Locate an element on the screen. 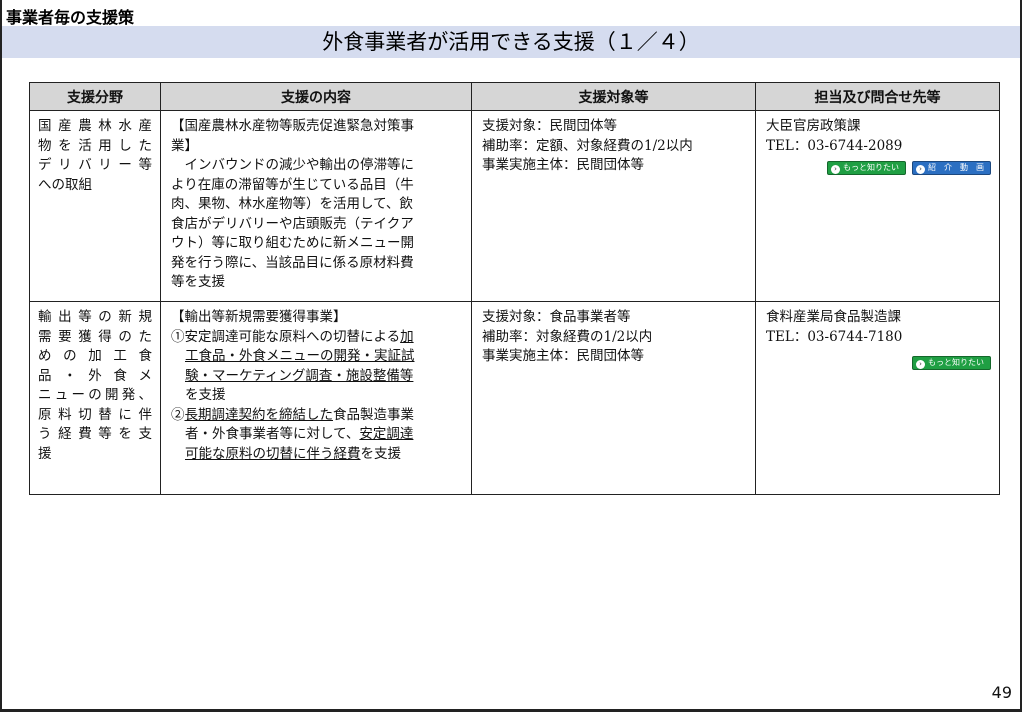  support-content-line: ①安定調達可能な原料への切替による加 is located at coordinates (318, 338).